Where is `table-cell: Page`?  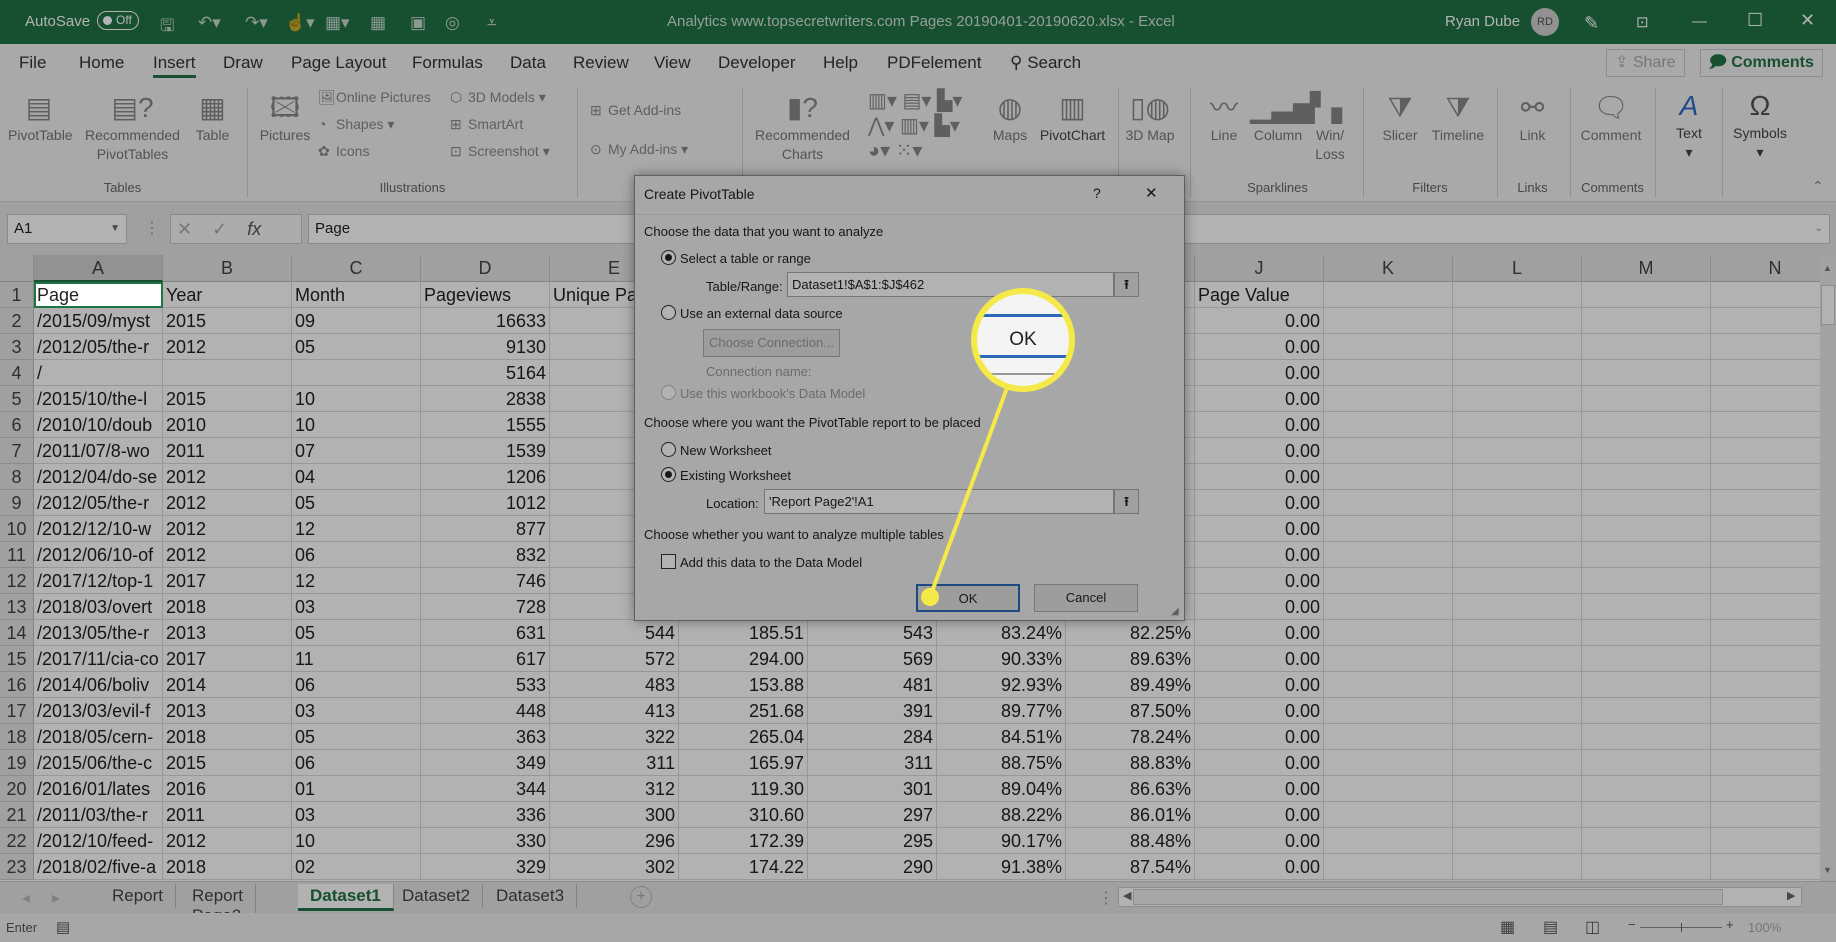
table-cell: Page is located at coordinates (98, 295).